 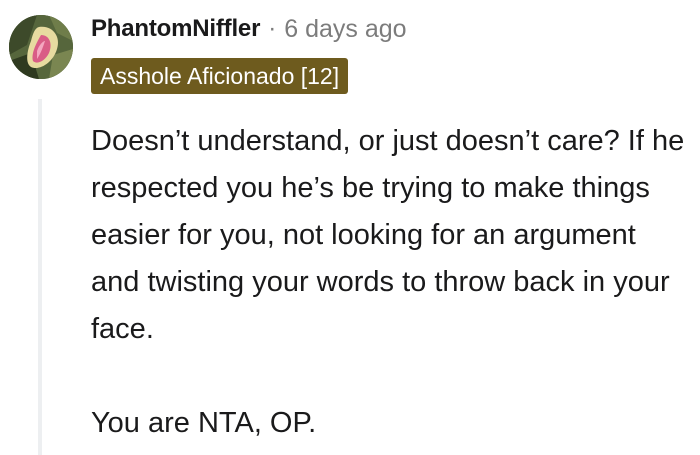 I want to click on user-flair-badge: Asshole Aficionado [12], so click(x=220, y=76).